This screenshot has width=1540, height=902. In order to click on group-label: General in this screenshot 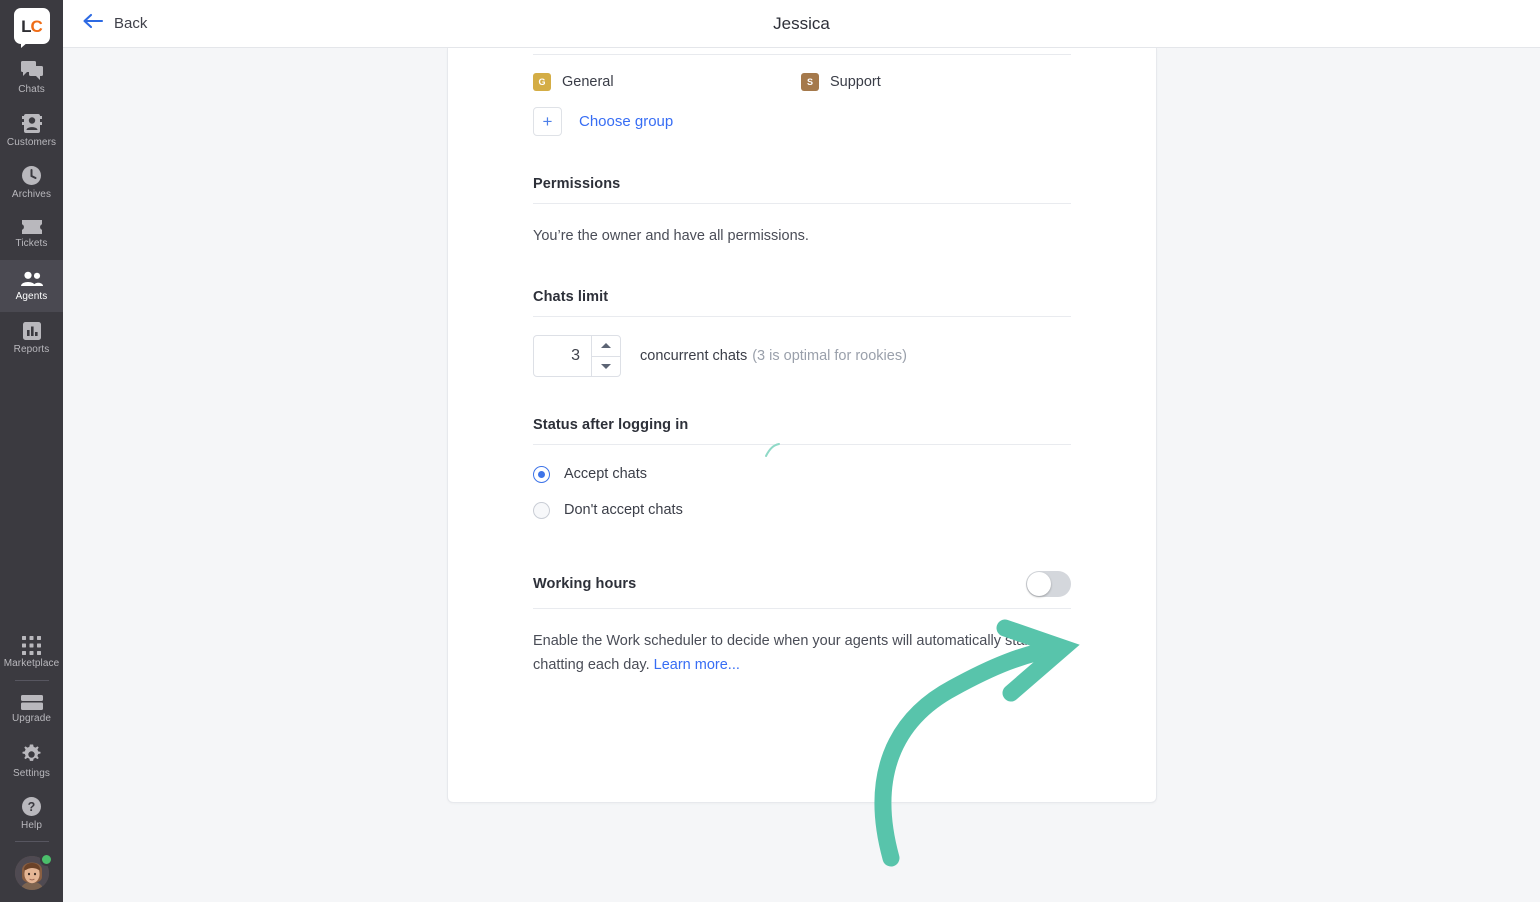, I will do `click(588, 82)`.